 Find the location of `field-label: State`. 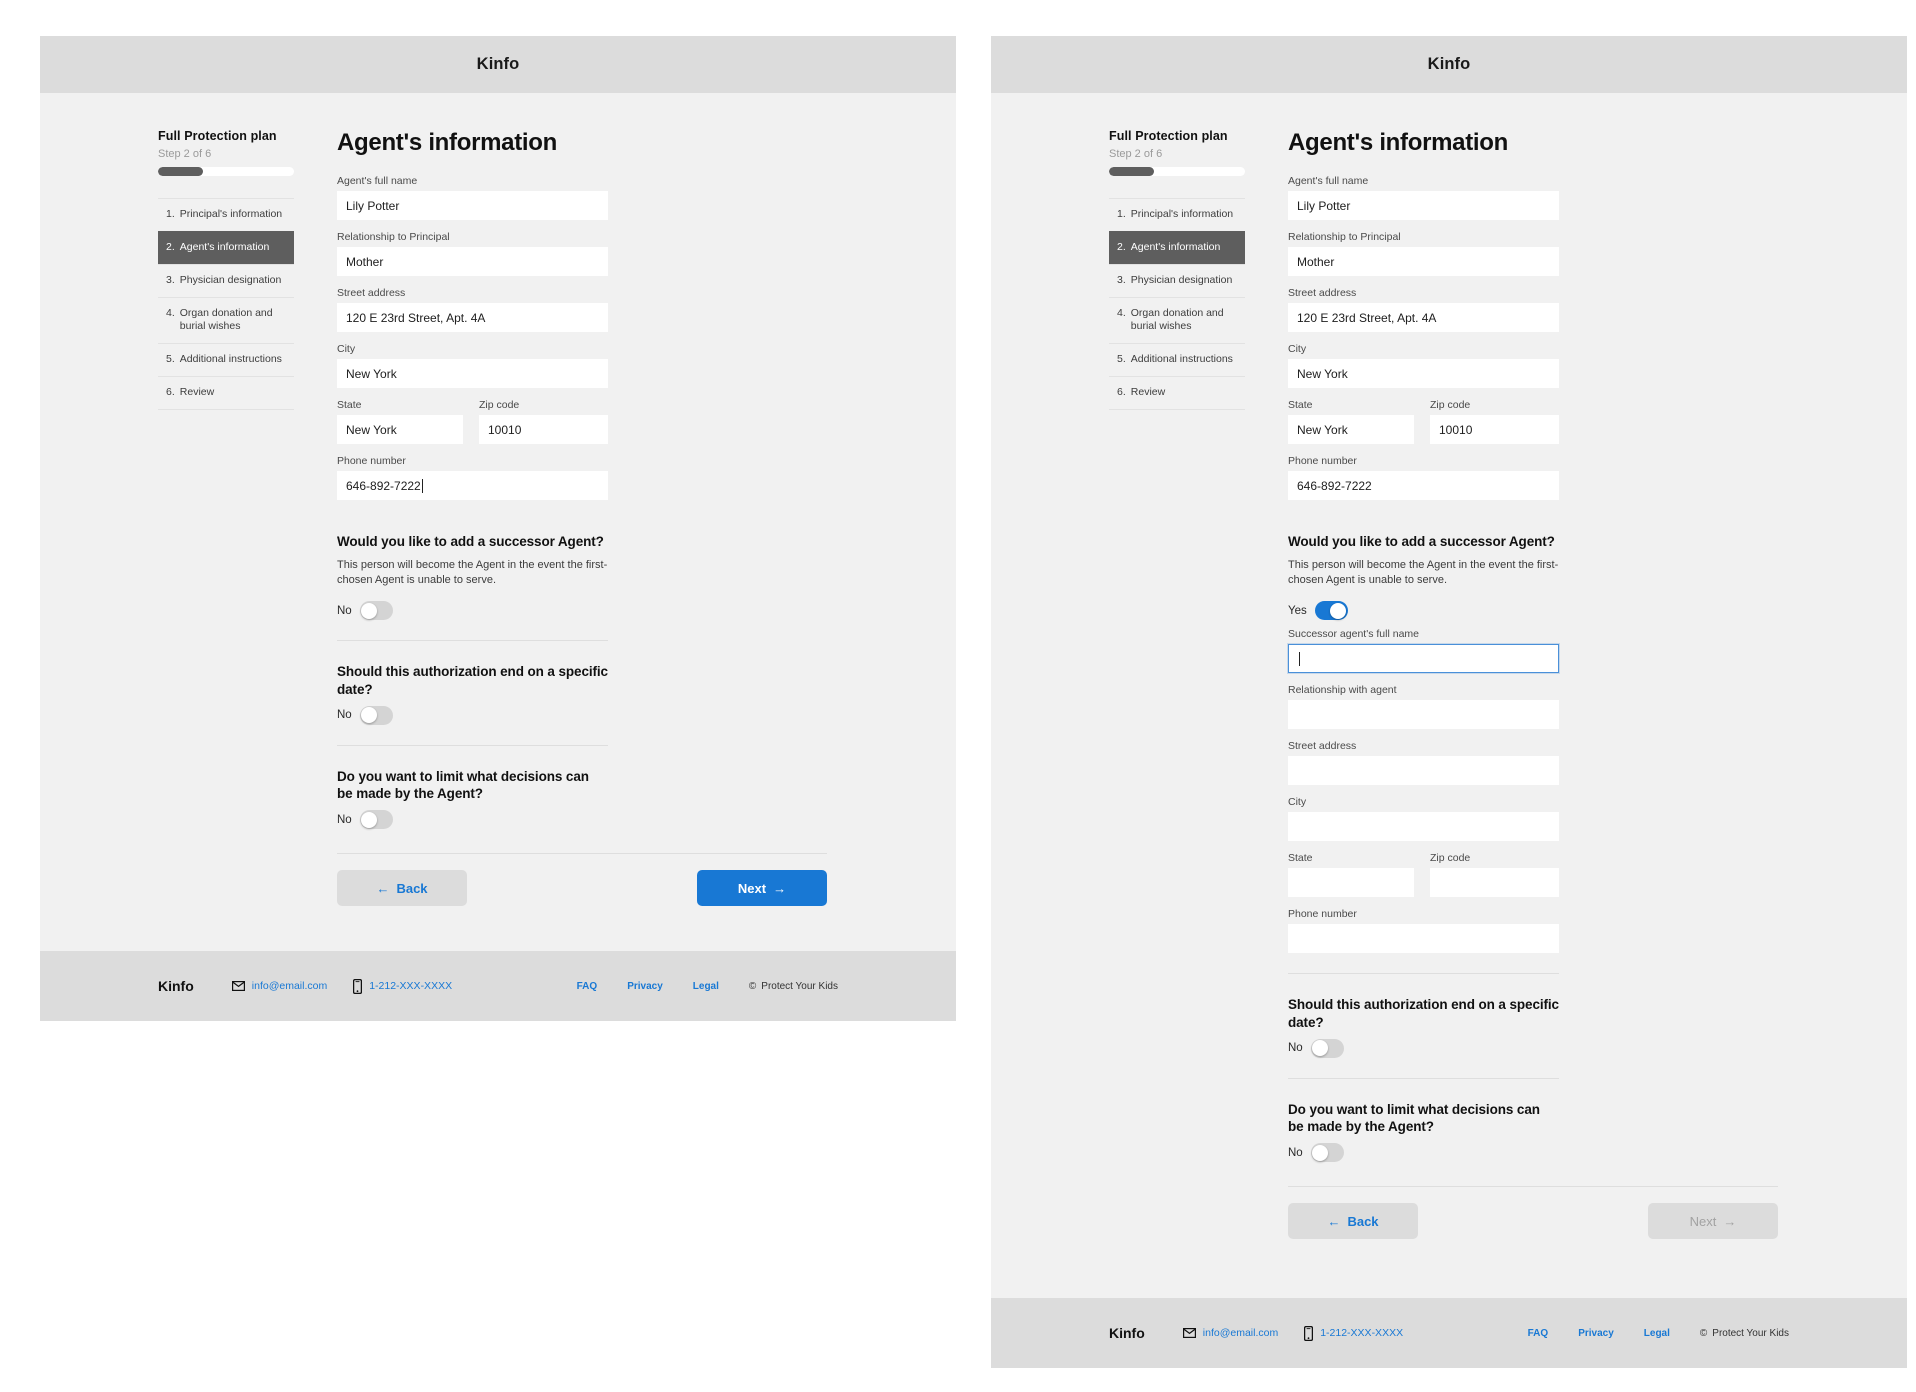

field-label: State is located at coordinates (1300, 405).